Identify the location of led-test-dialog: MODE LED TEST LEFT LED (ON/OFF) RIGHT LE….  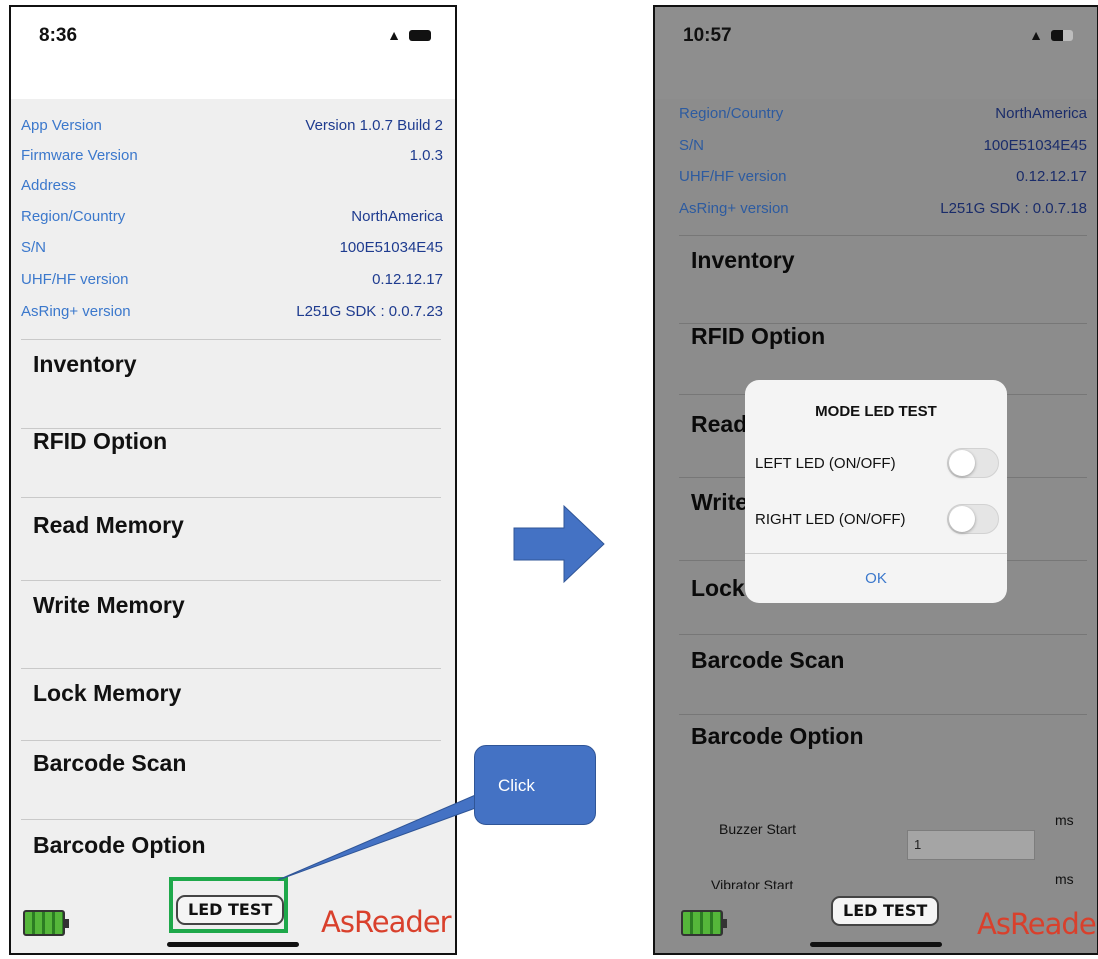
(876, 491).